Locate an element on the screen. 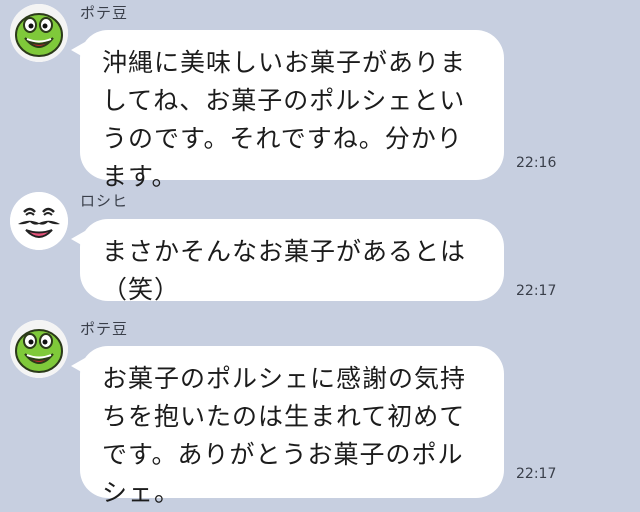  mustached-face-icon is located at coordinates (39, 221).